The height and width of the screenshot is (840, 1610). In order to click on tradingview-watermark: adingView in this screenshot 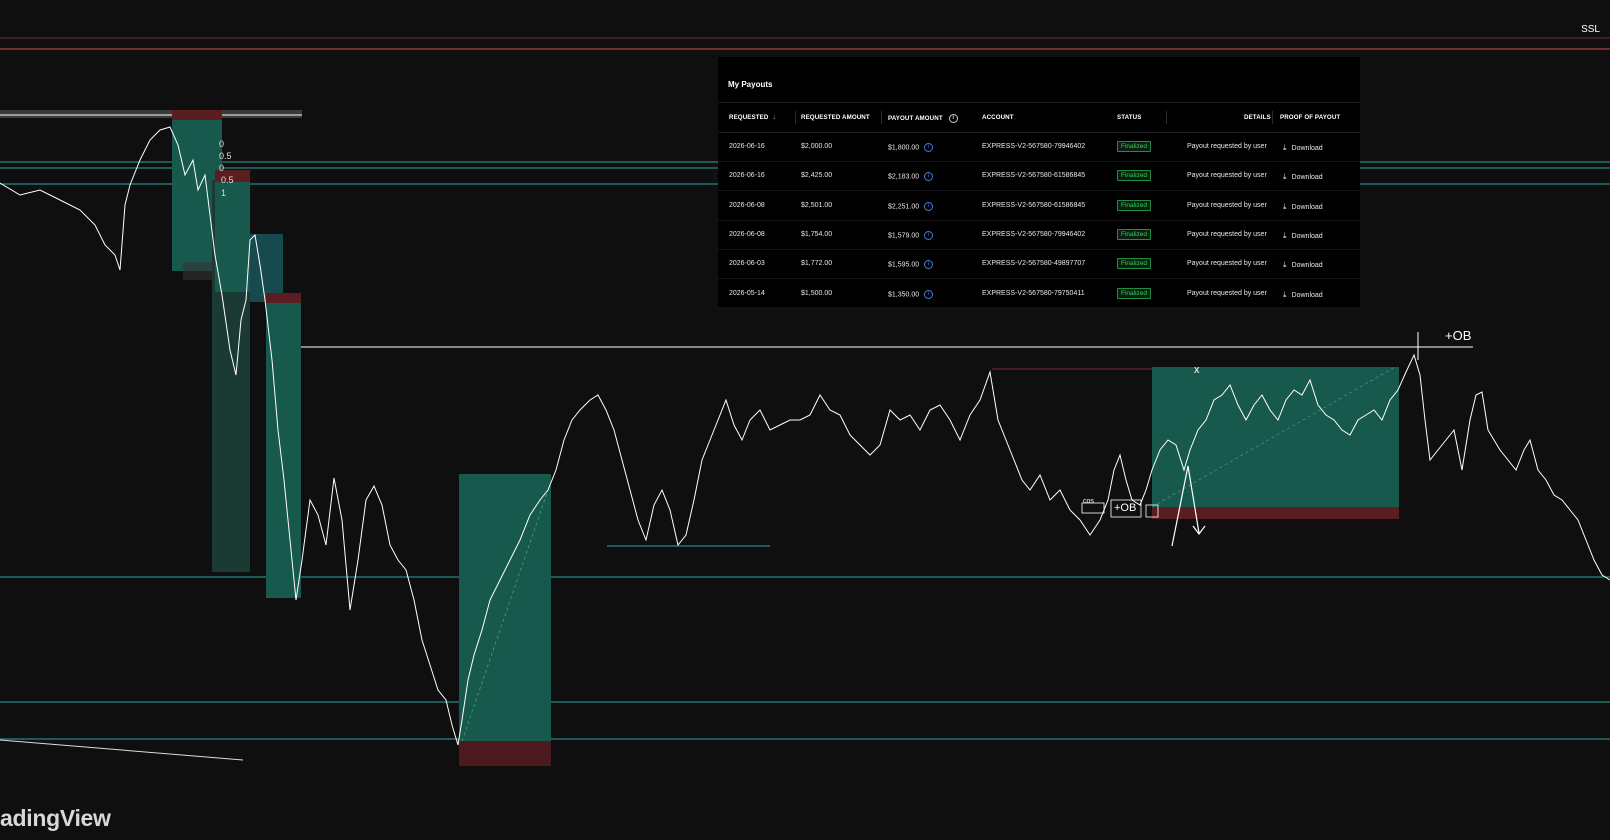, I will do `click(55, 818)`.